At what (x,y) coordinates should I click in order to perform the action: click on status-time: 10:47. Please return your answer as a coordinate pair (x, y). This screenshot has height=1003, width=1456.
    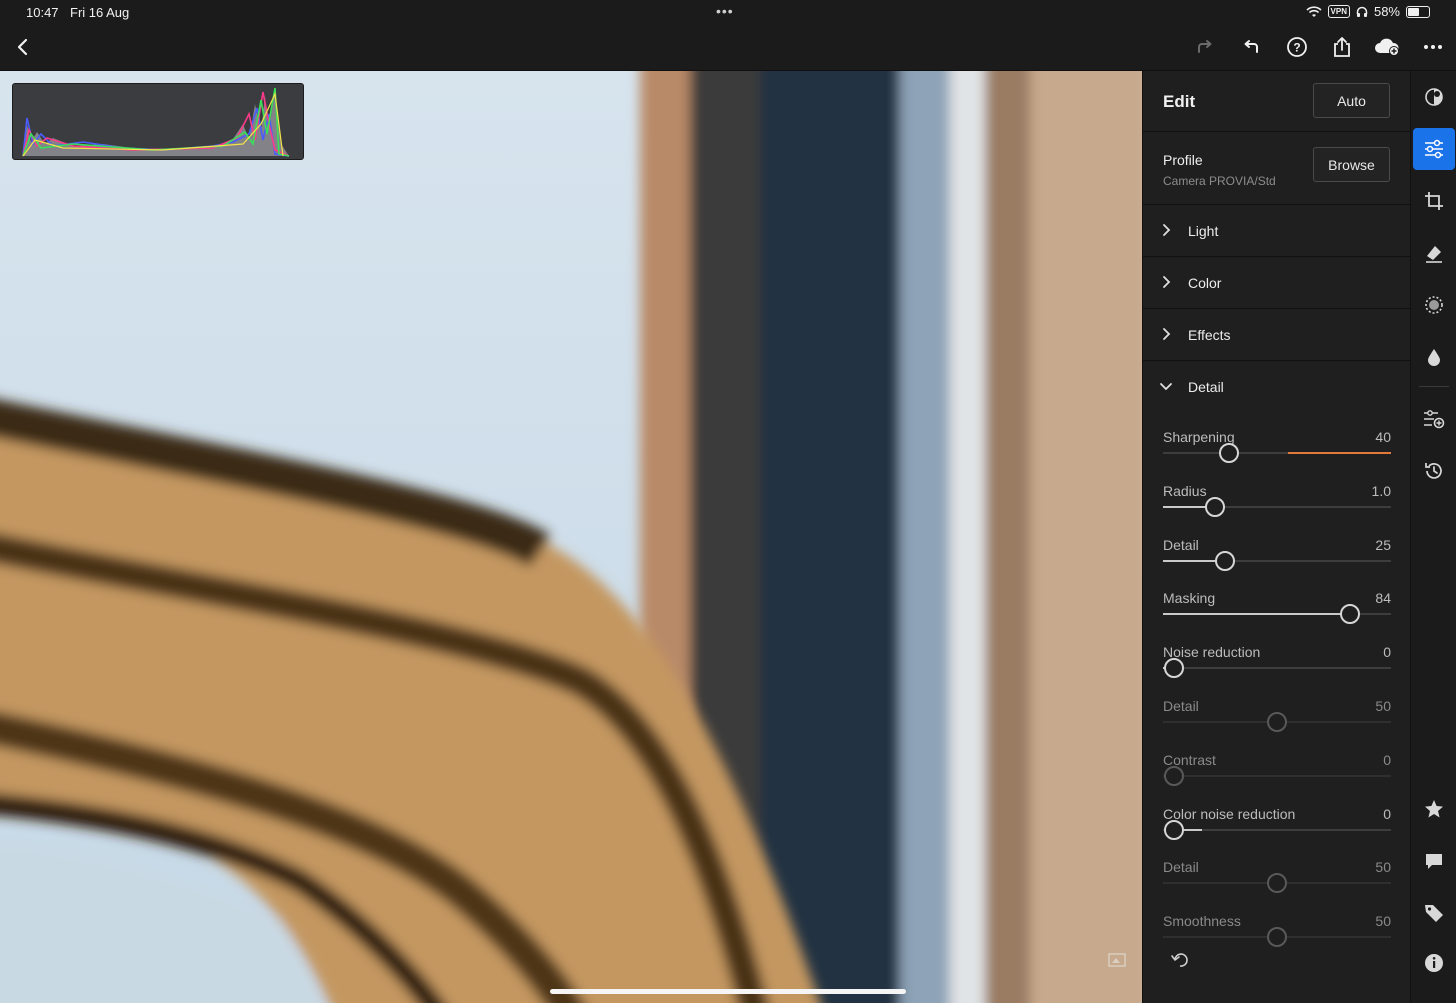
    Looking at the image, I should click on (42, 12).